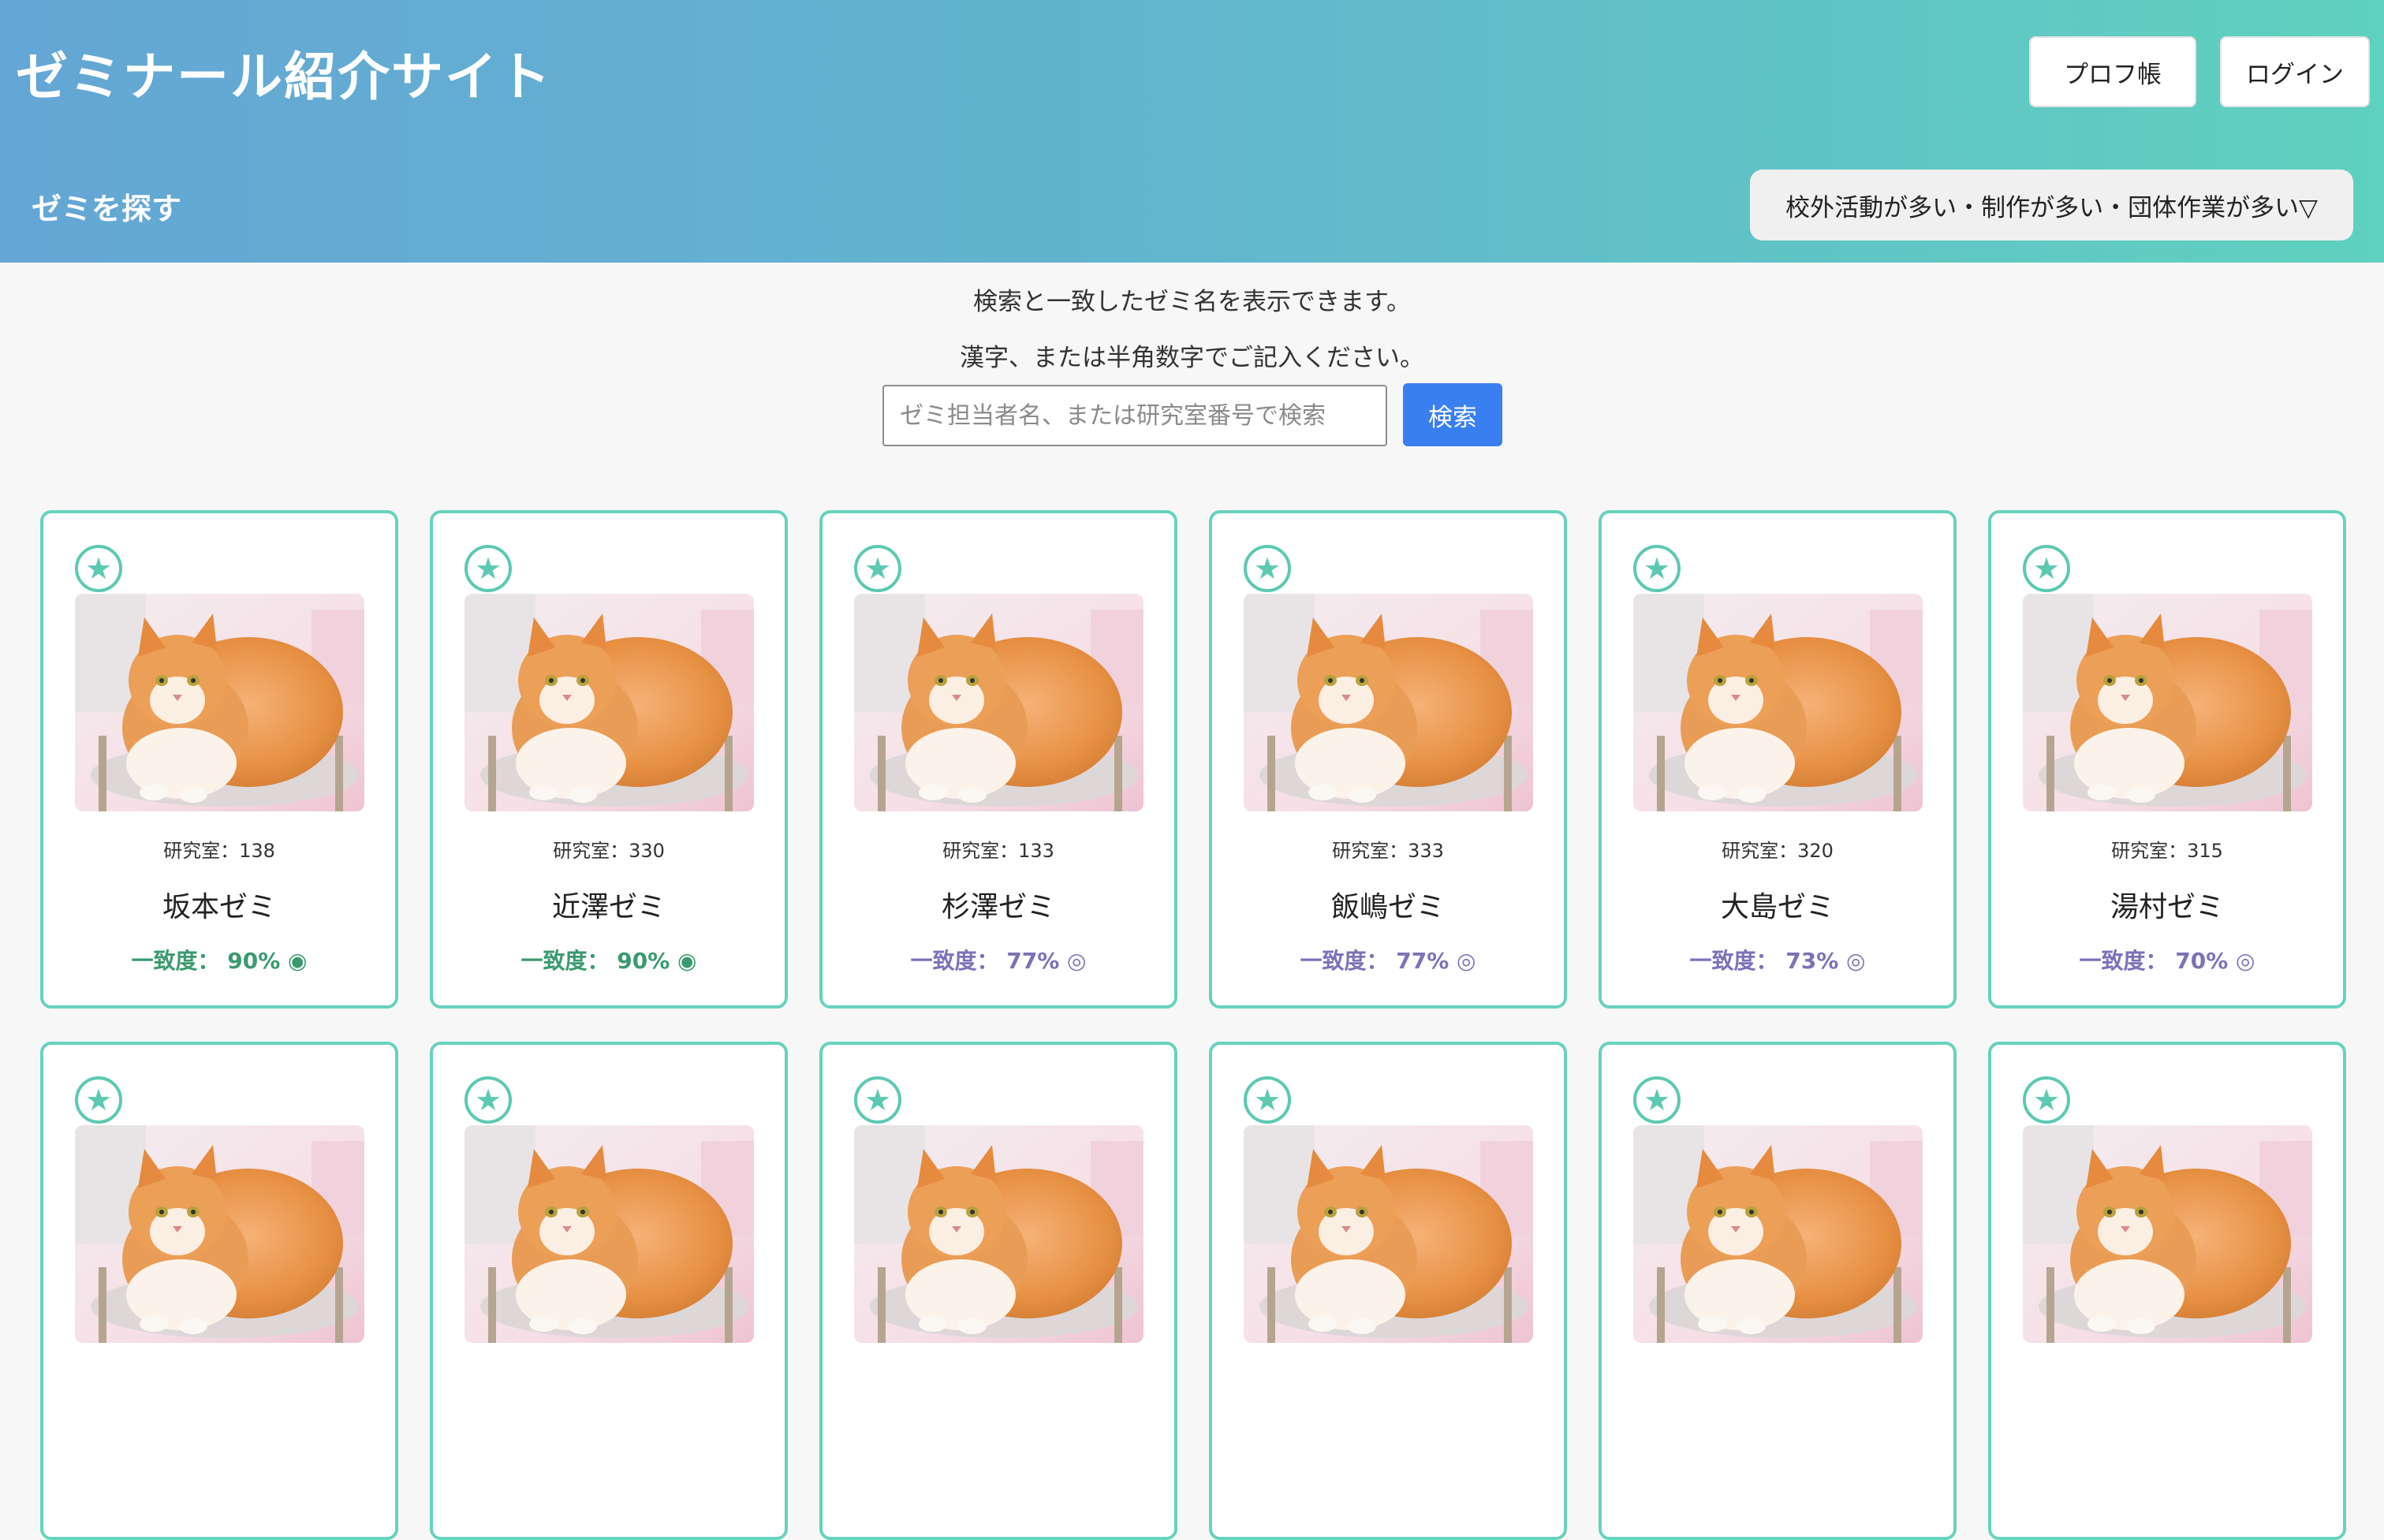 This screenshot has height=1540, width=2384. Describe the element at coordinates (1192, 358) in the screenshot. I see `search-description-line2: 漢字、または半角数字でご記入ください。` at that location.